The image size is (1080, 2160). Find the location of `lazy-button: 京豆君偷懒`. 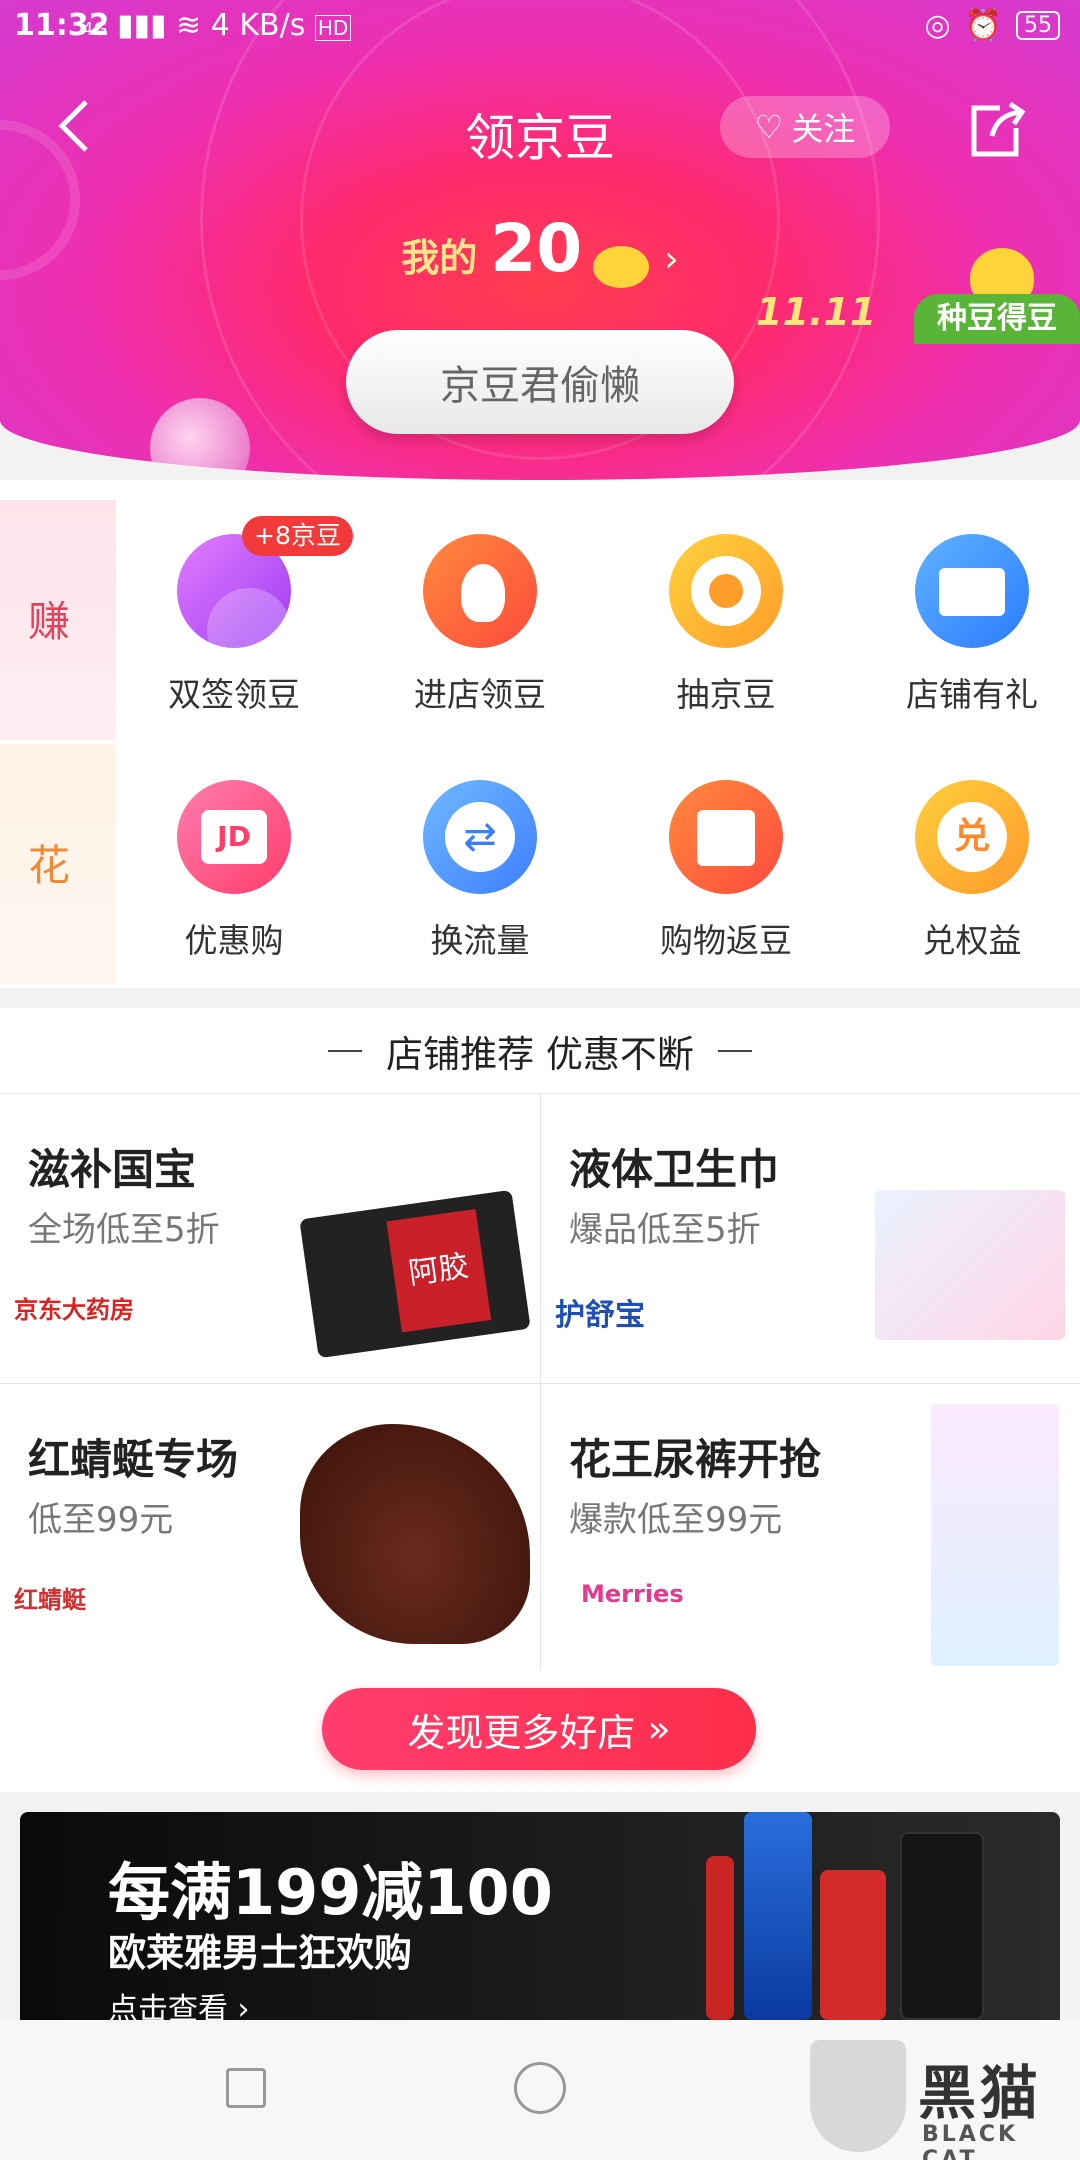

lazy-button: 京豆君偷懒 is located at coordinates (540, 382).